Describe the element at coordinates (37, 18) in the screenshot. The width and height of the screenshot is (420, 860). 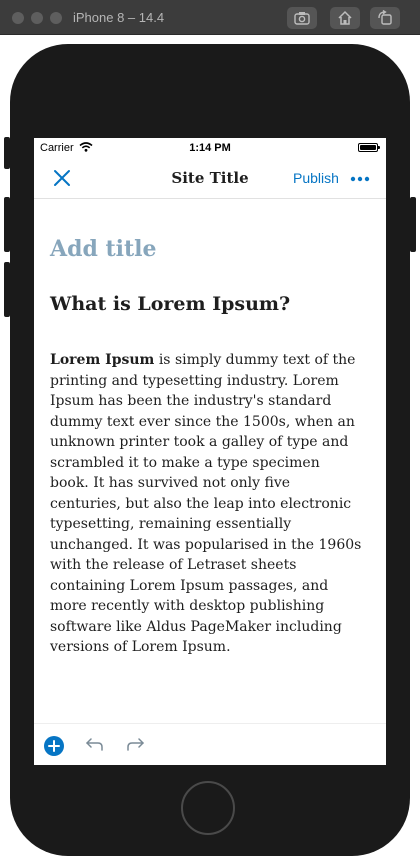
I see `window-minimize-button` at that location.